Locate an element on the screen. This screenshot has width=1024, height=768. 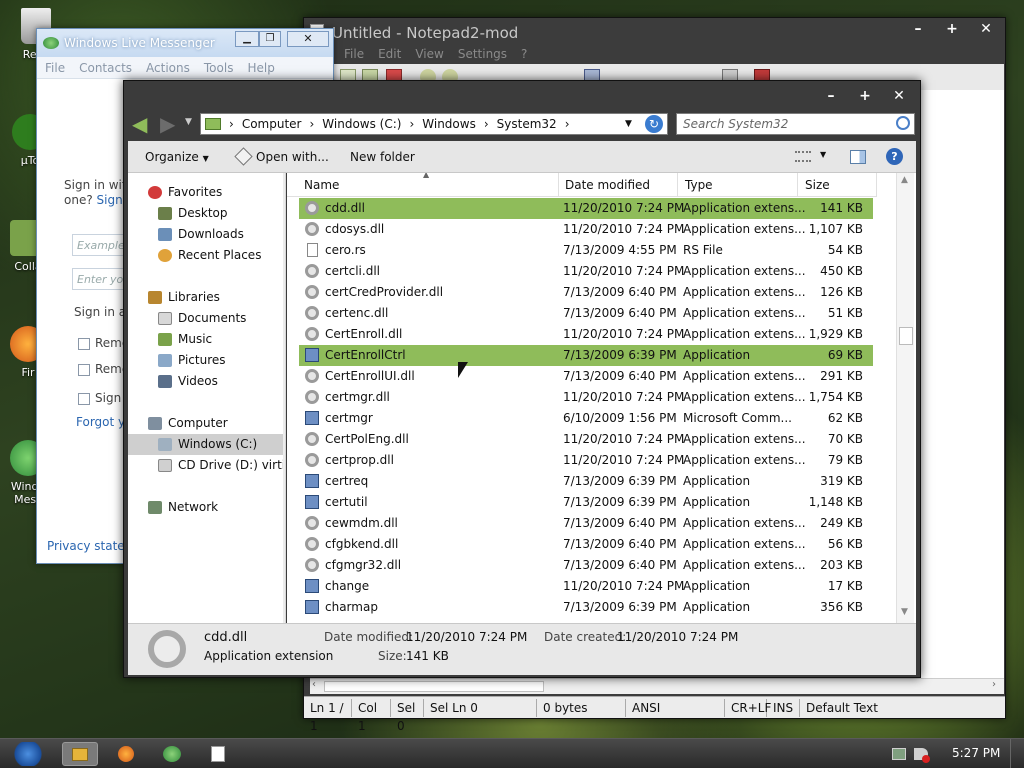
vscroll-up-arrow: ▲ is located at coordinates (904, 180).